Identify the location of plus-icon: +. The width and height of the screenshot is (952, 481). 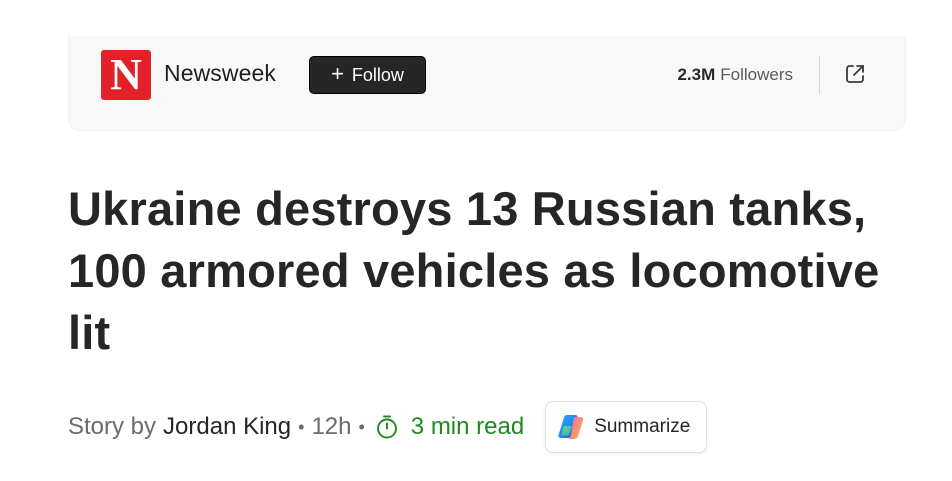
(337, 73).